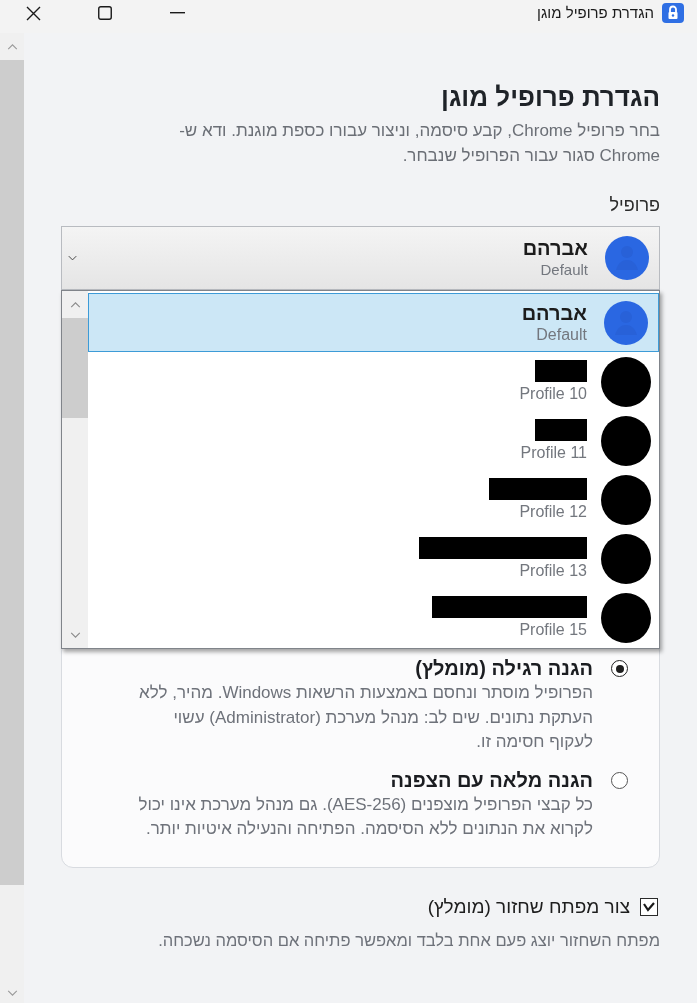 The height and width of the screenshot is (1003, 697). I want to click on page-description: בחר פרופיל Chrome, קבע סיסמה, וניצור עבורו כספת מוגנת. ודא ש-Chrome סגור עבור הפרופיל שנבחר., so click(419, 143).